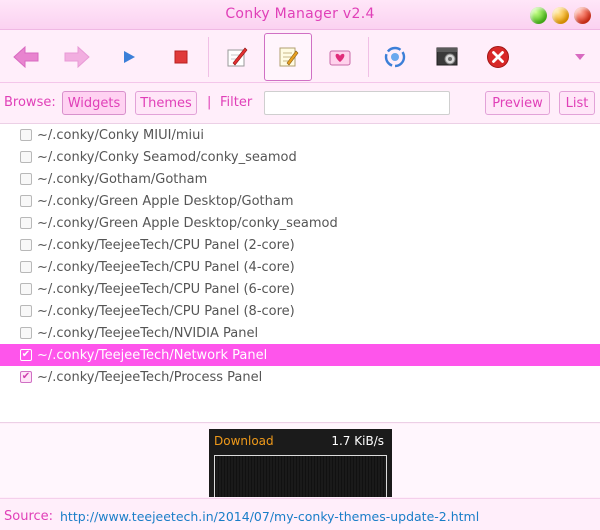 The image size is (600, 530). I want to click on list-item: ✔ ~/.conky/TeejeeTech/Network Panel, so click(300, 355).